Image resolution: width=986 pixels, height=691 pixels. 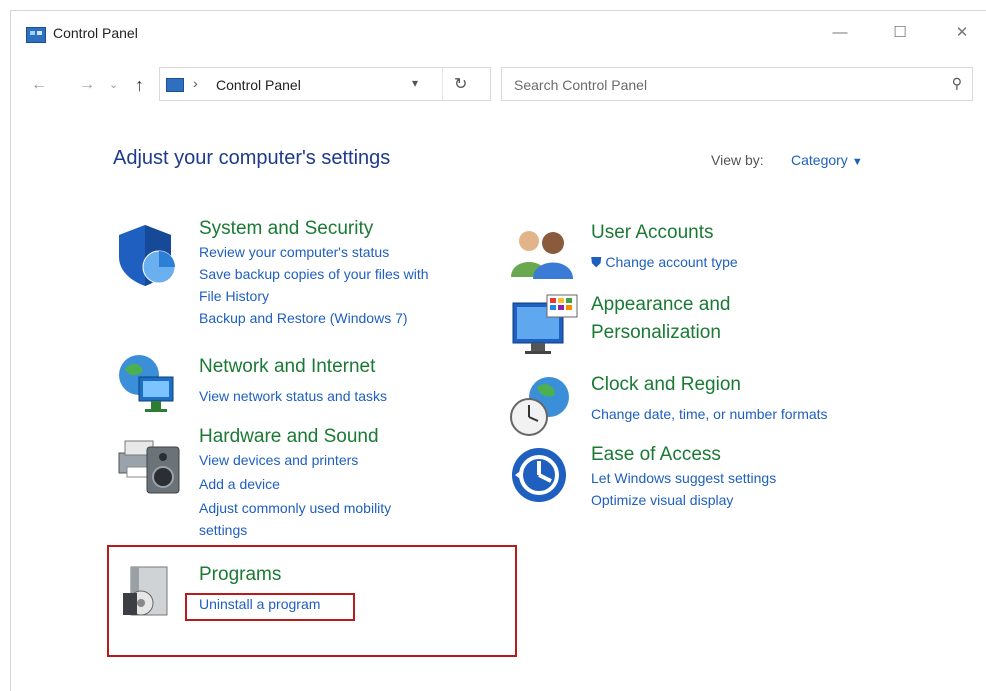 I want to click on link-optimize-display: Optimize visual display, so click(x=683, y=500).